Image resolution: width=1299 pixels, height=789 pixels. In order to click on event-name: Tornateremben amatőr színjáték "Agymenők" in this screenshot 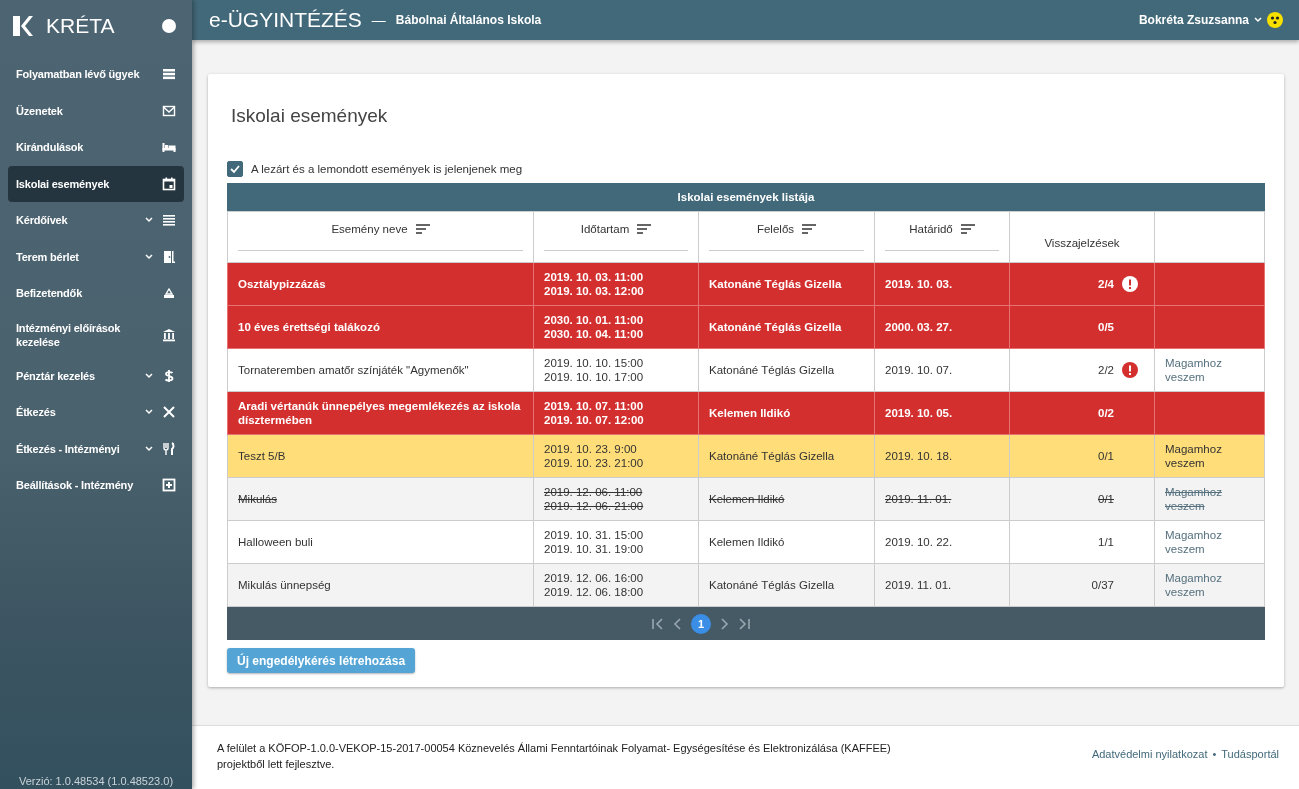, I will do `click(353, 370)`.